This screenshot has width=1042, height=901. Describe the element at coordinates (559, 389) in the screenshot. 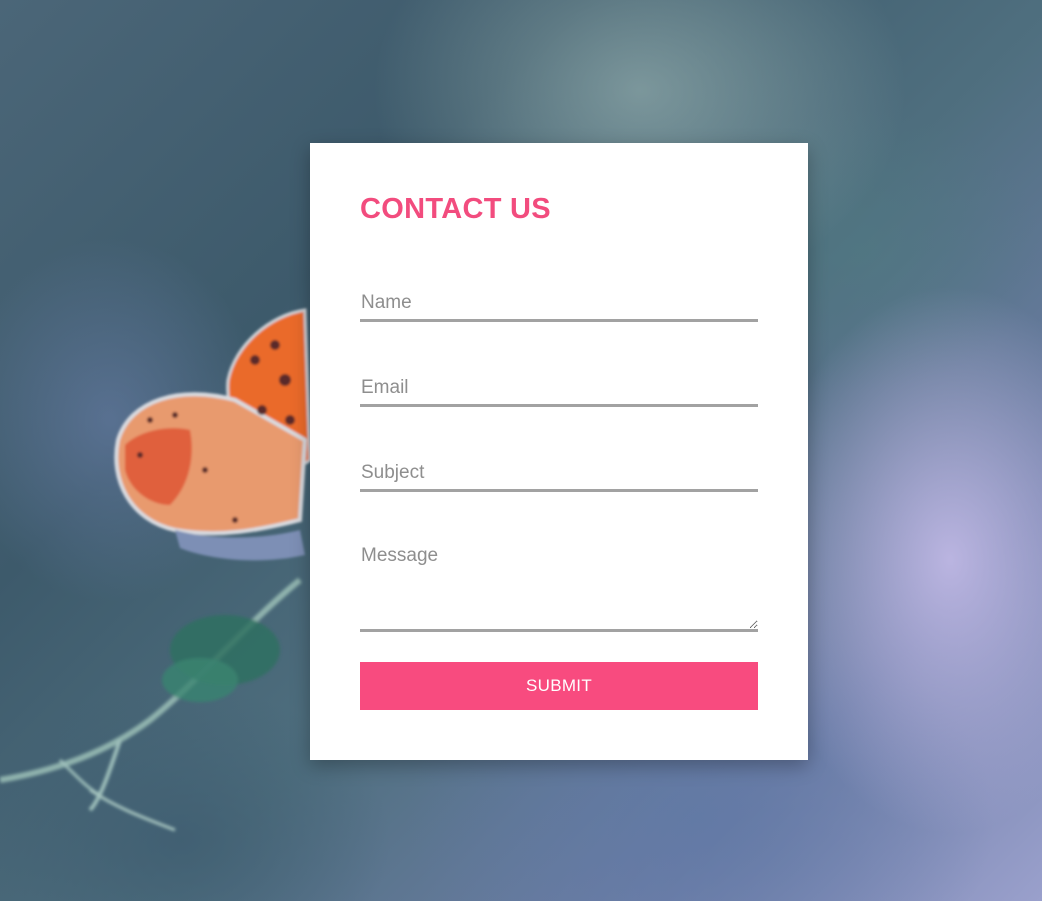

I see `email-field` at that location.